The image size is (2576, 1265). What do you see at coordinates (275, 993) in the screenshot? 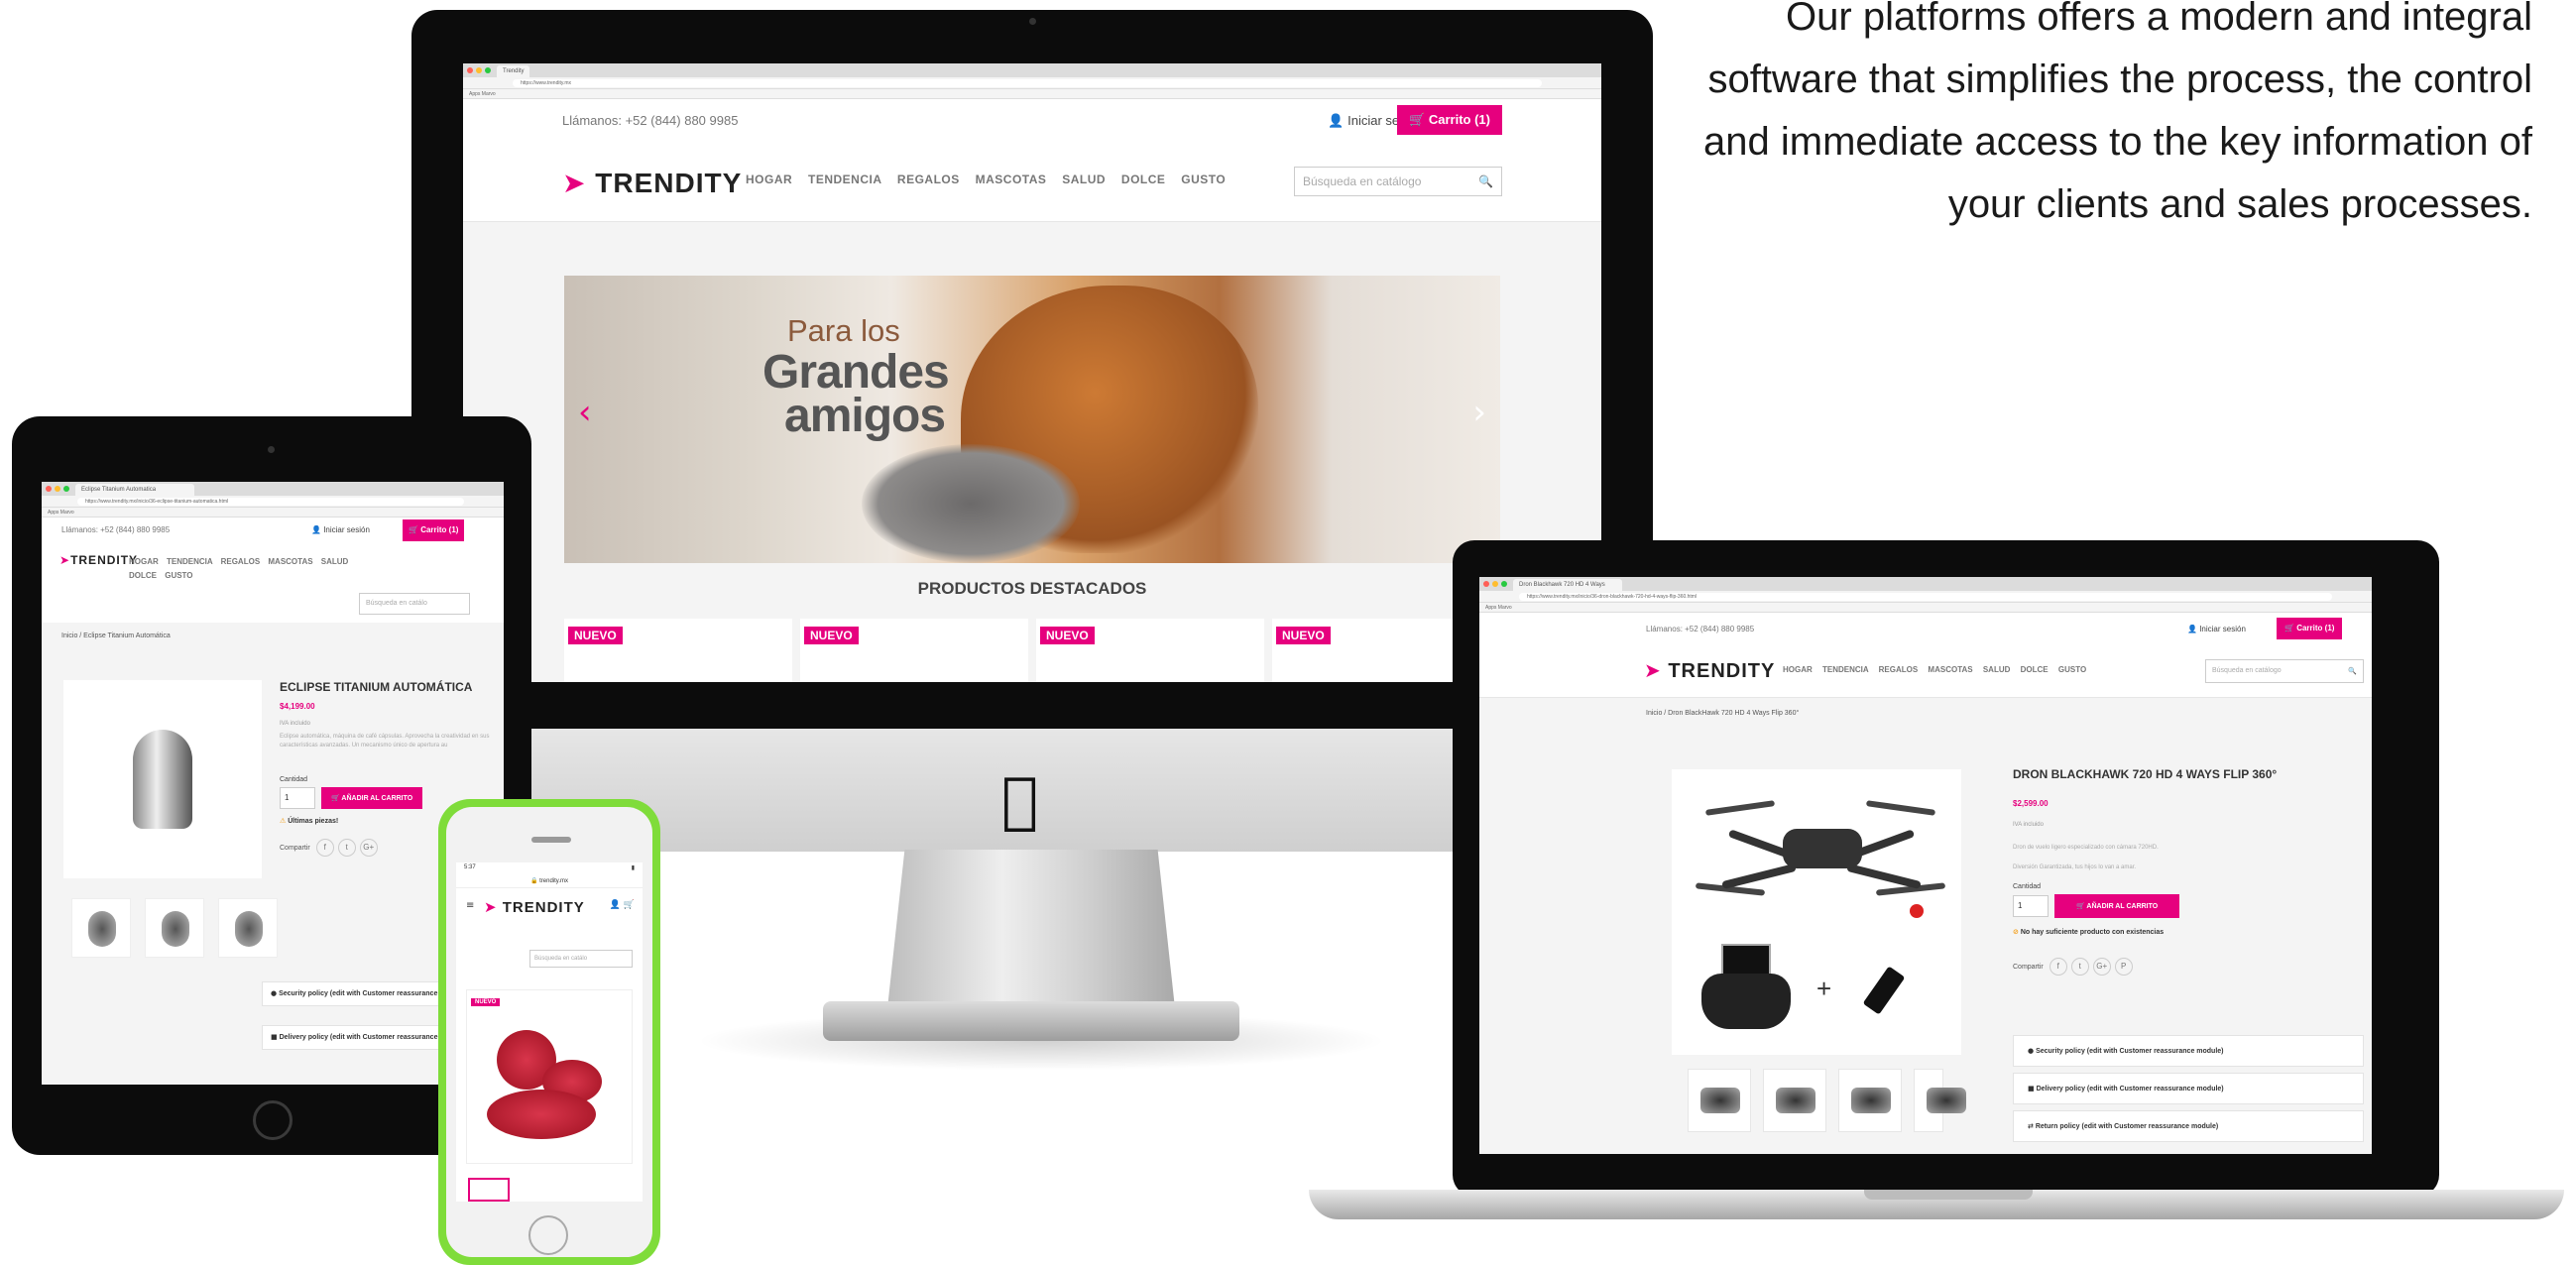
I see `shield-icon: ●` at bounding box center [275, 993].